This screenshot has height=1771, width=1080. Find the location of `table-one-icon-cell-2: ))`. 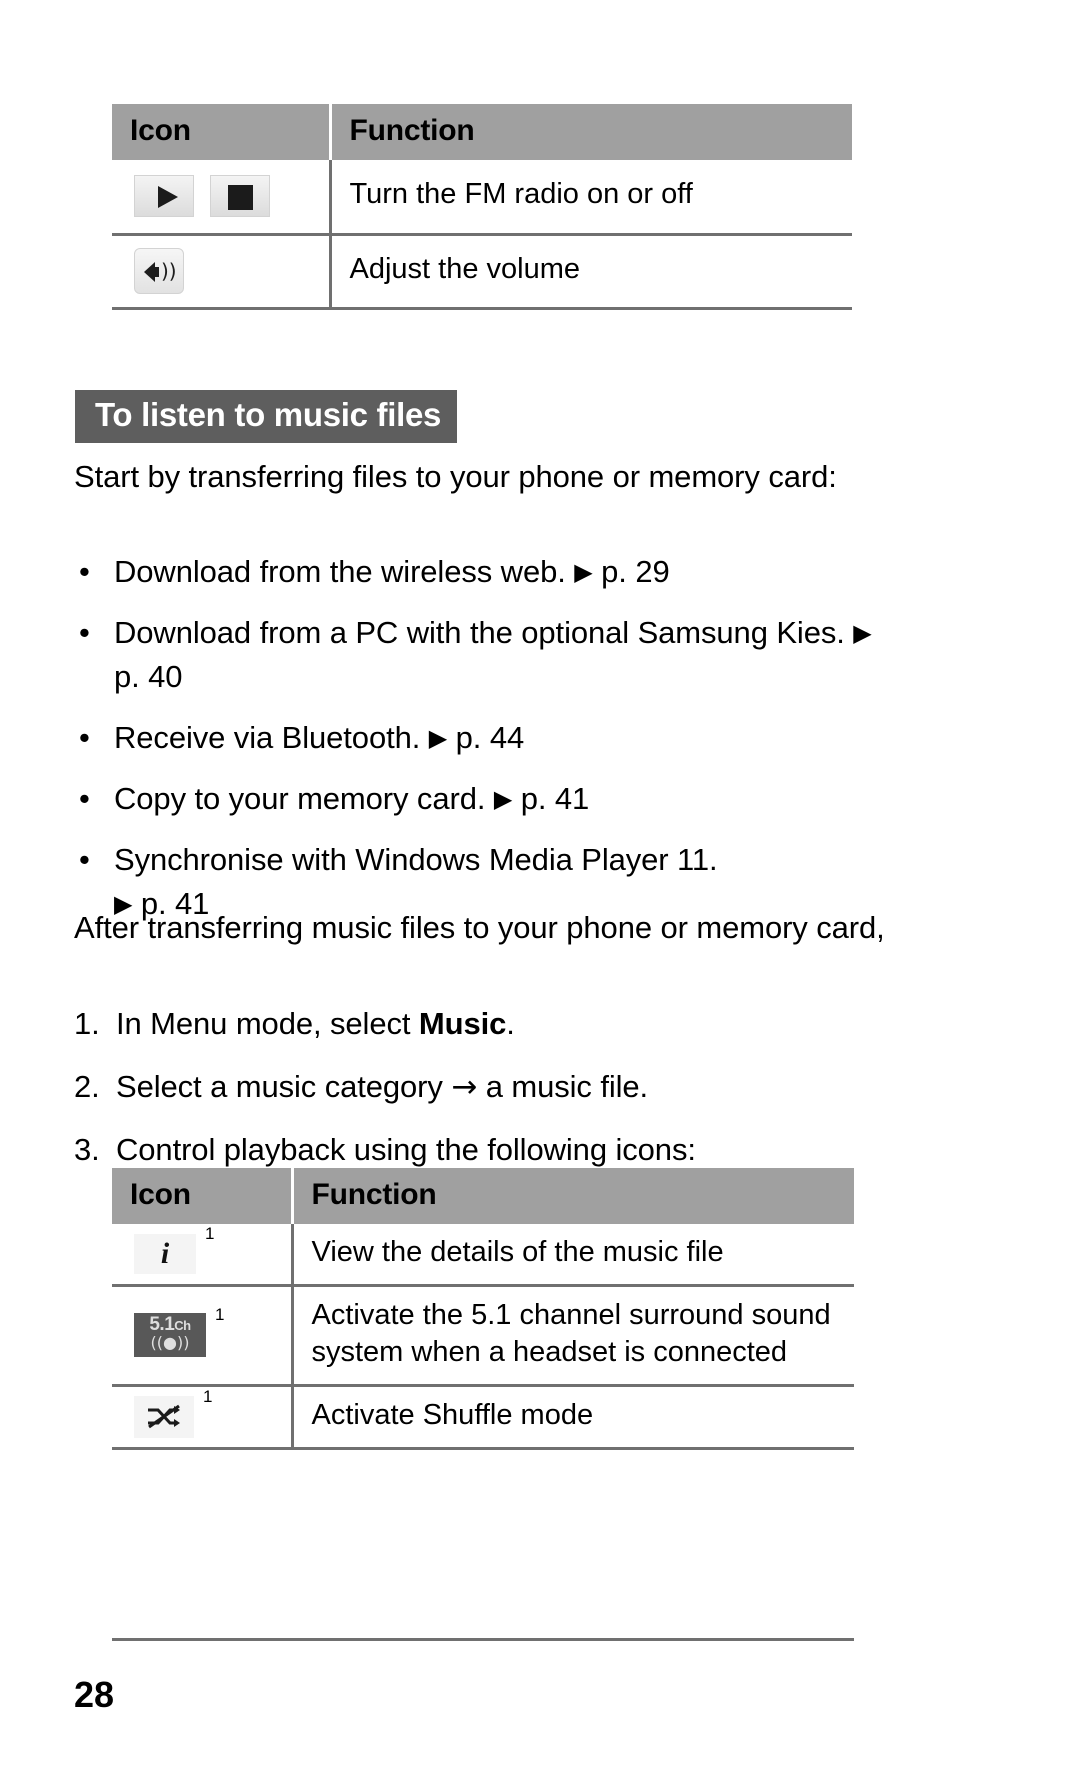

table-one-icon-cell-2: )) is located at coordinates (222, 271).